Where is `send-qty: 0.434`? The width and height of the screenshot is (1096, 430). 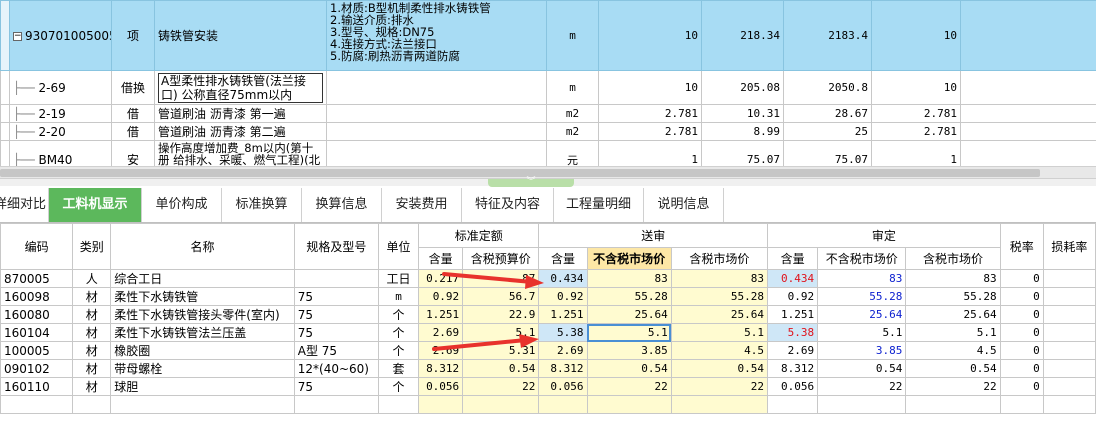
send-qty: 0.434 is located at coordinates (563, 278).